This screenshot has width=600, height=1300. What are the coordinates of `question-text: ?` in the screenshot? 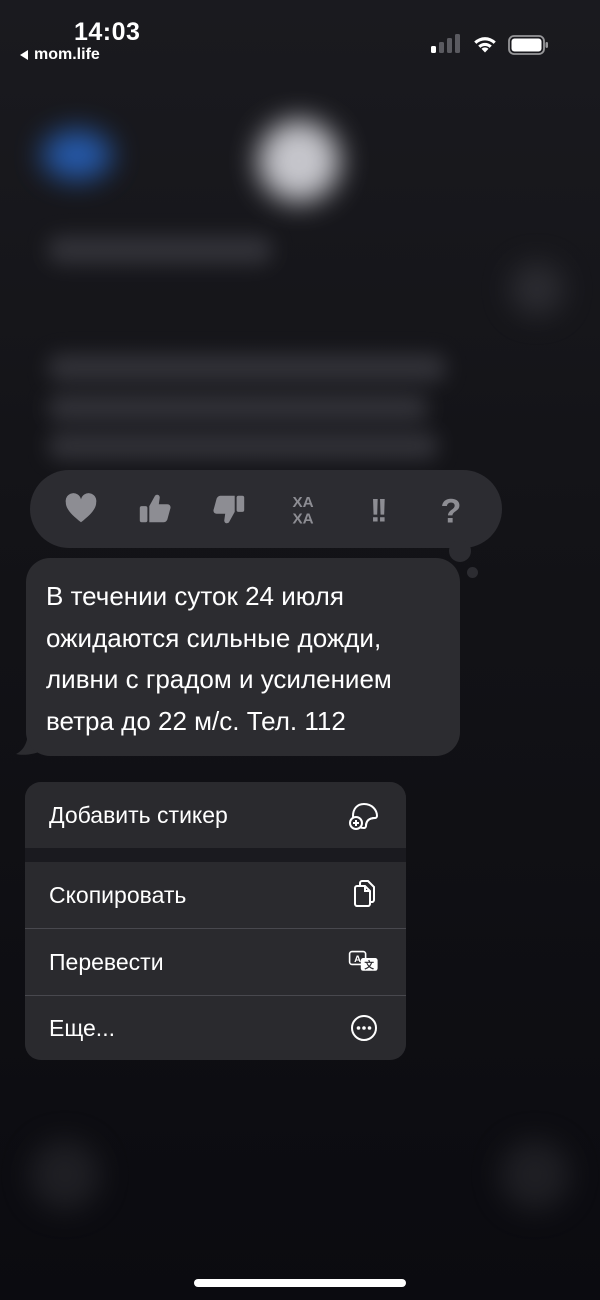 It's located at (451, 510).